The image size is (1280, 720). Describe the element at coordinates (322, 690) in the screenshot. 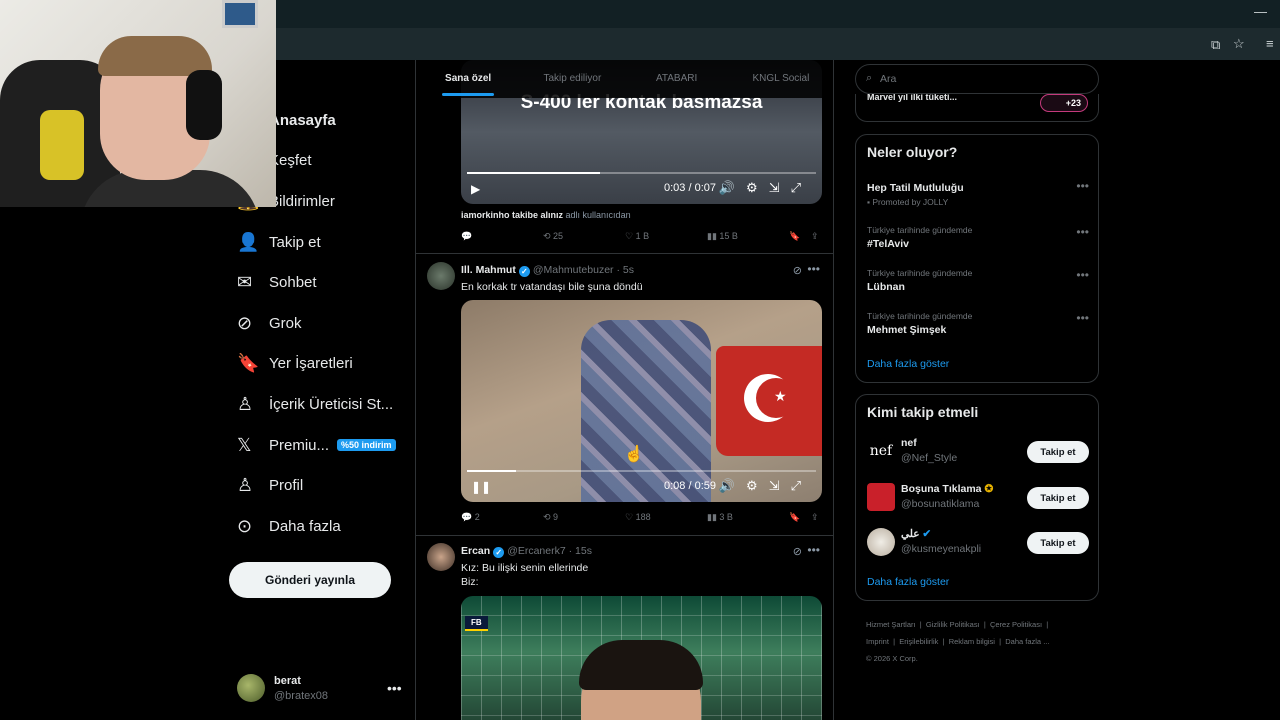

I see `account-switcher: berat @bratex08 •••` at that location.